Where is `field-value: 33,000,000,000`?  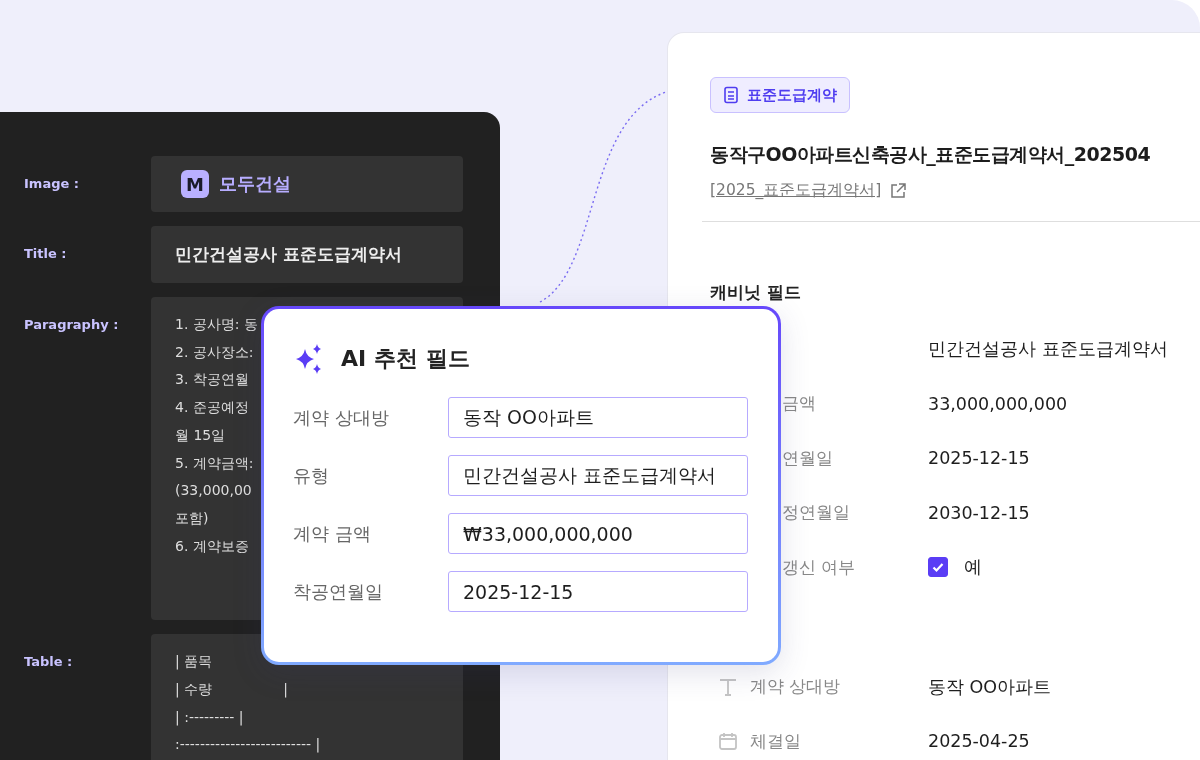
field-value: 33,000,000,000 is located at coordinates (998, 403).